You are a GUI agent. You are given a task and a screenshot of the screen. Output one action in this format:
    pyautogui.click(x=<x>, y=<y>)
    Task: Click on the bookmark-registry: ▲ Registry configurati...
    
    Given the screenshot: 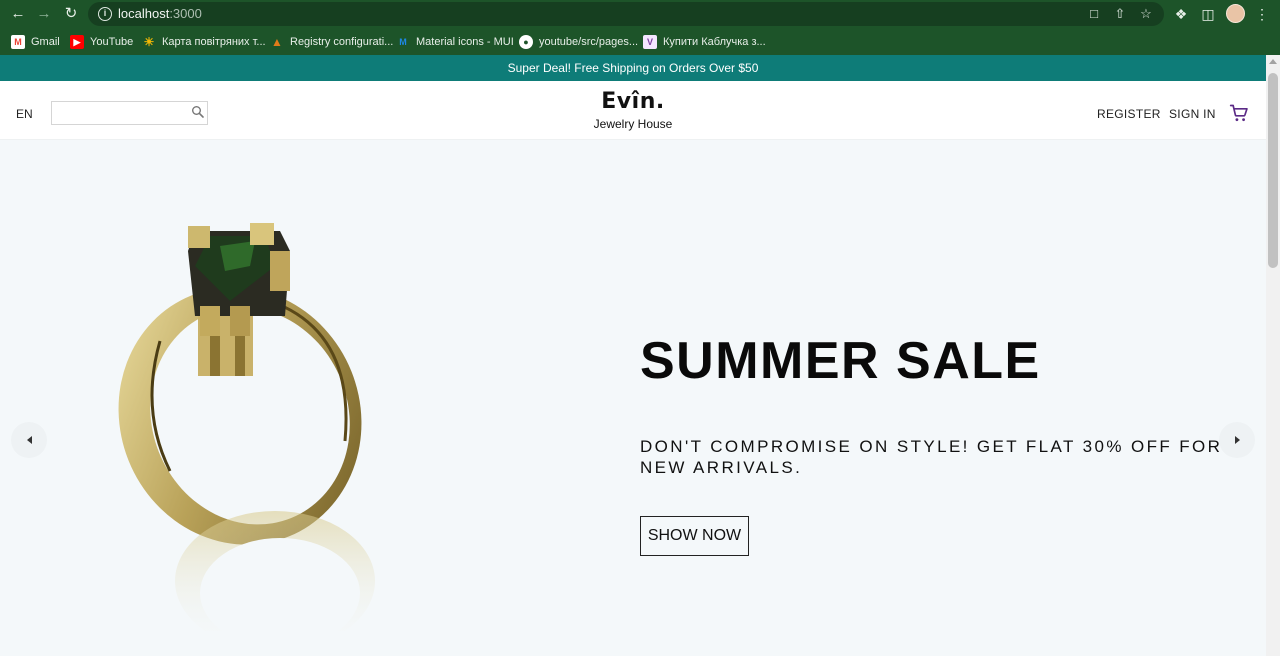 What is the action you would take?
    pyautogui.click(x=331, y=41)
    